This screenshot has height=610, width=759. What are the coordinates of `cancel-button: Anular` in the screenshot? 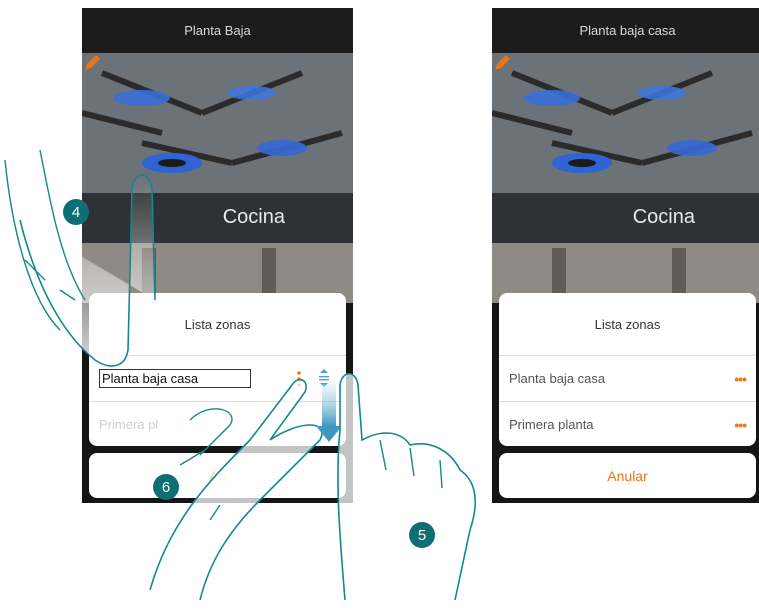 It's located at (627, 475).